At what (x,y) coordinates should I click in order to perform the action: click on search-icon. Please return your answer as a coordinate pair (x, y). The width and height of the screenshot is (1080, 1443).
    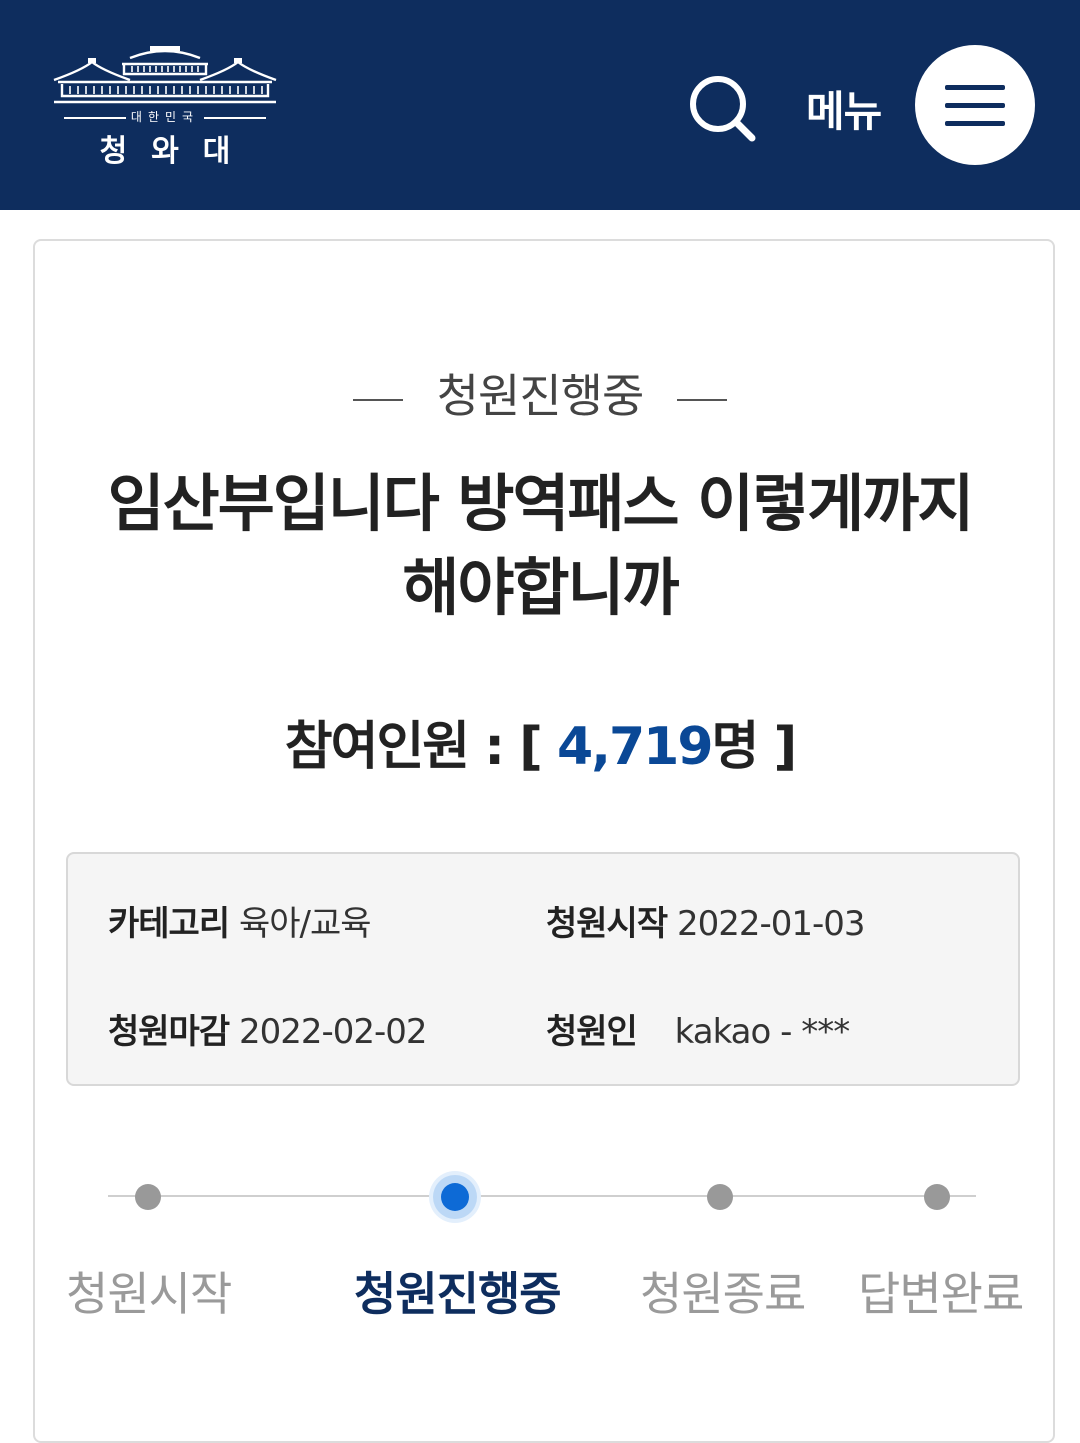
    Looking at the image, I should click on (723, 109).